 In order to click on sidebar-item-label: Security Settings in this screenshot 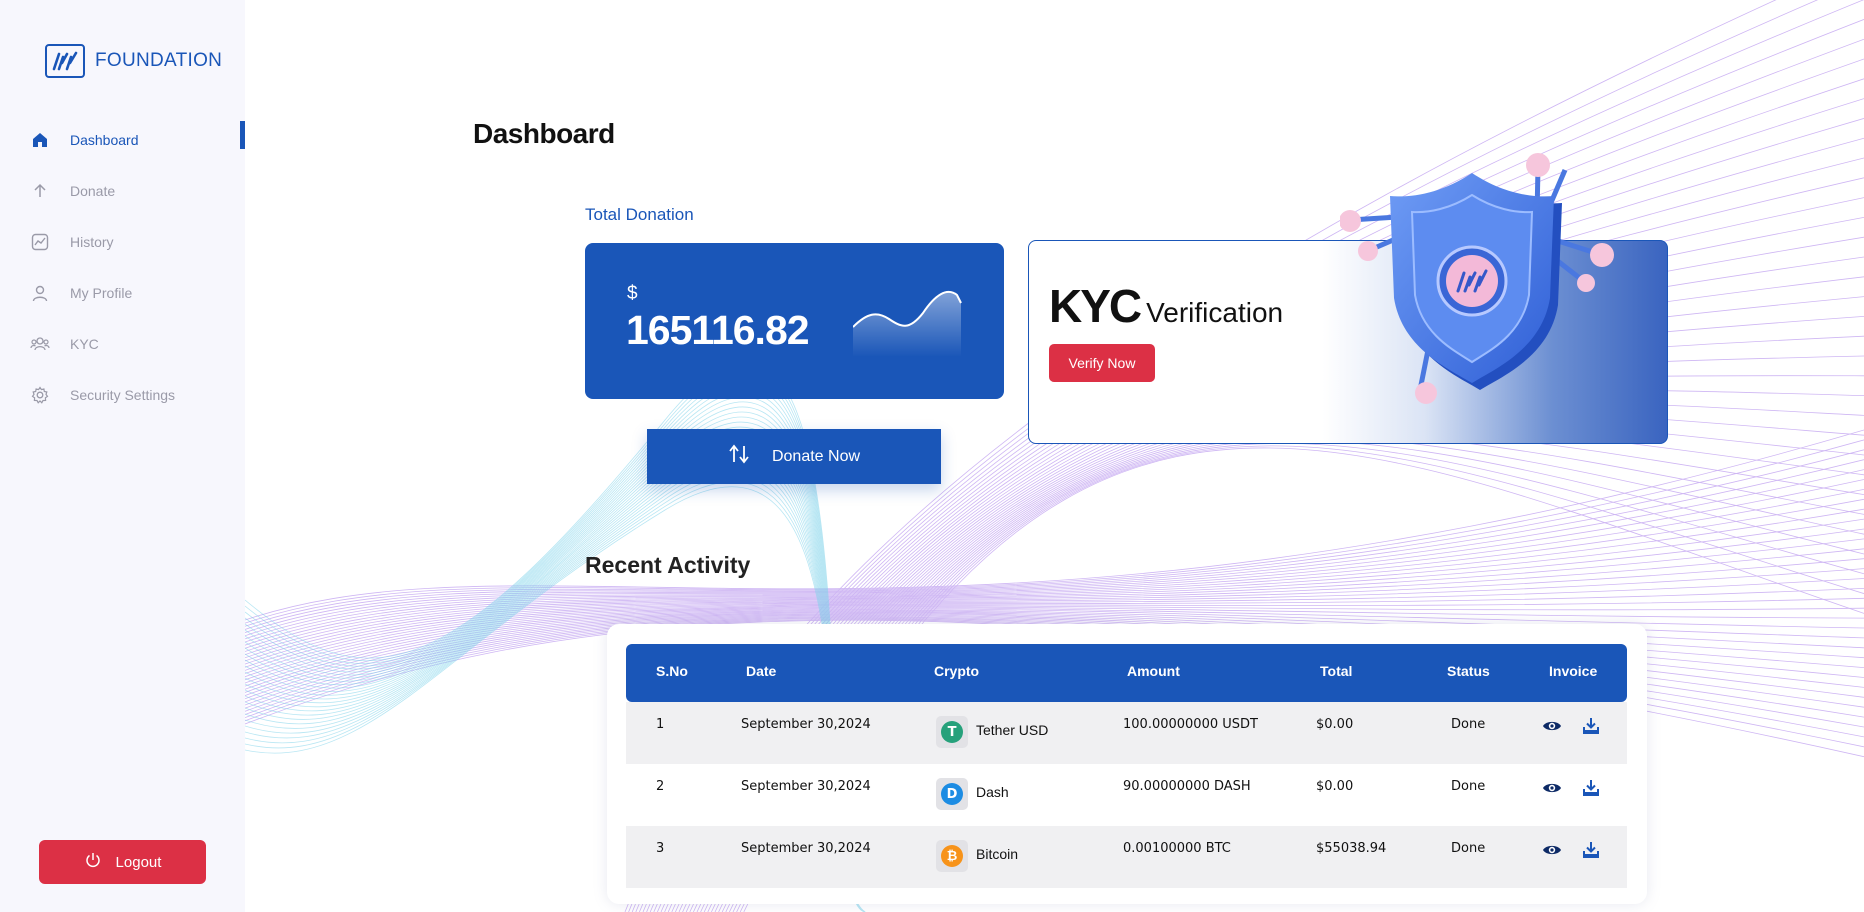, I will do `click(123, 394)`.